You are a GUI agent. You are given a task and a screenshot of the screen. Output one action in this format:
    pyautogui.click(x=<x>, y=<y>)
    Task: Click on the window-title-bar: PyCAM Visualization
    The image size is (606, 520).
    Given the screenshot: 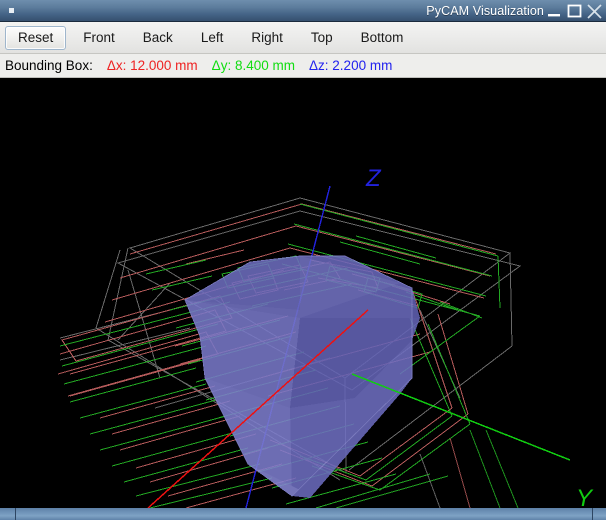 What is the action you would take?
    pyautogui.click(x=303, y=11)
    